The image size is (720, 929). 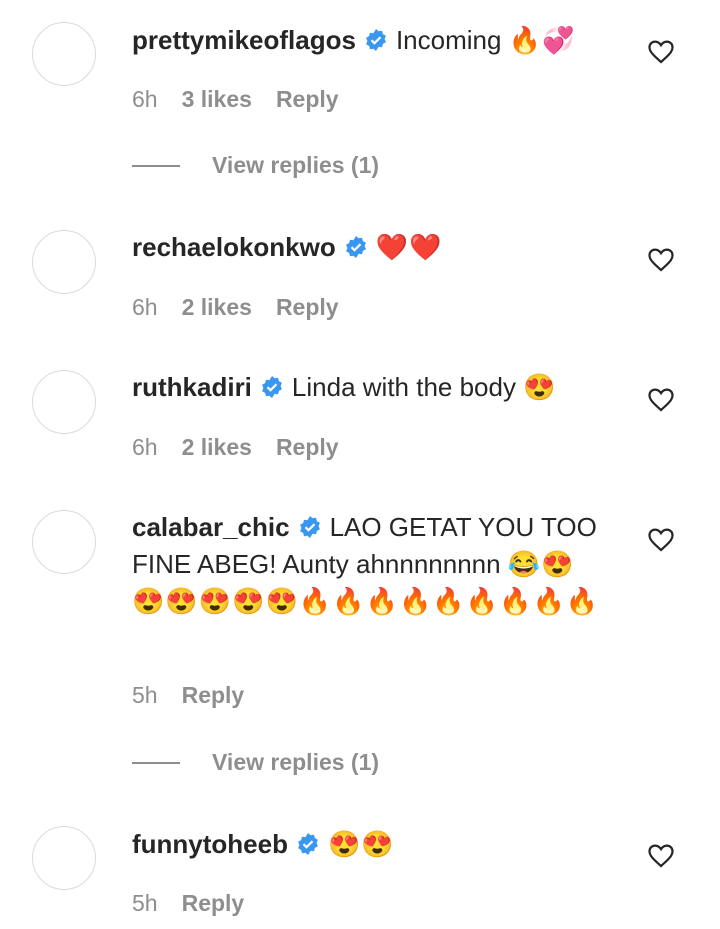 What do you see at coordinates (540, 387) in the screenshot?
I see `comment-emojis: 😍` at bounding box center [540, 387].